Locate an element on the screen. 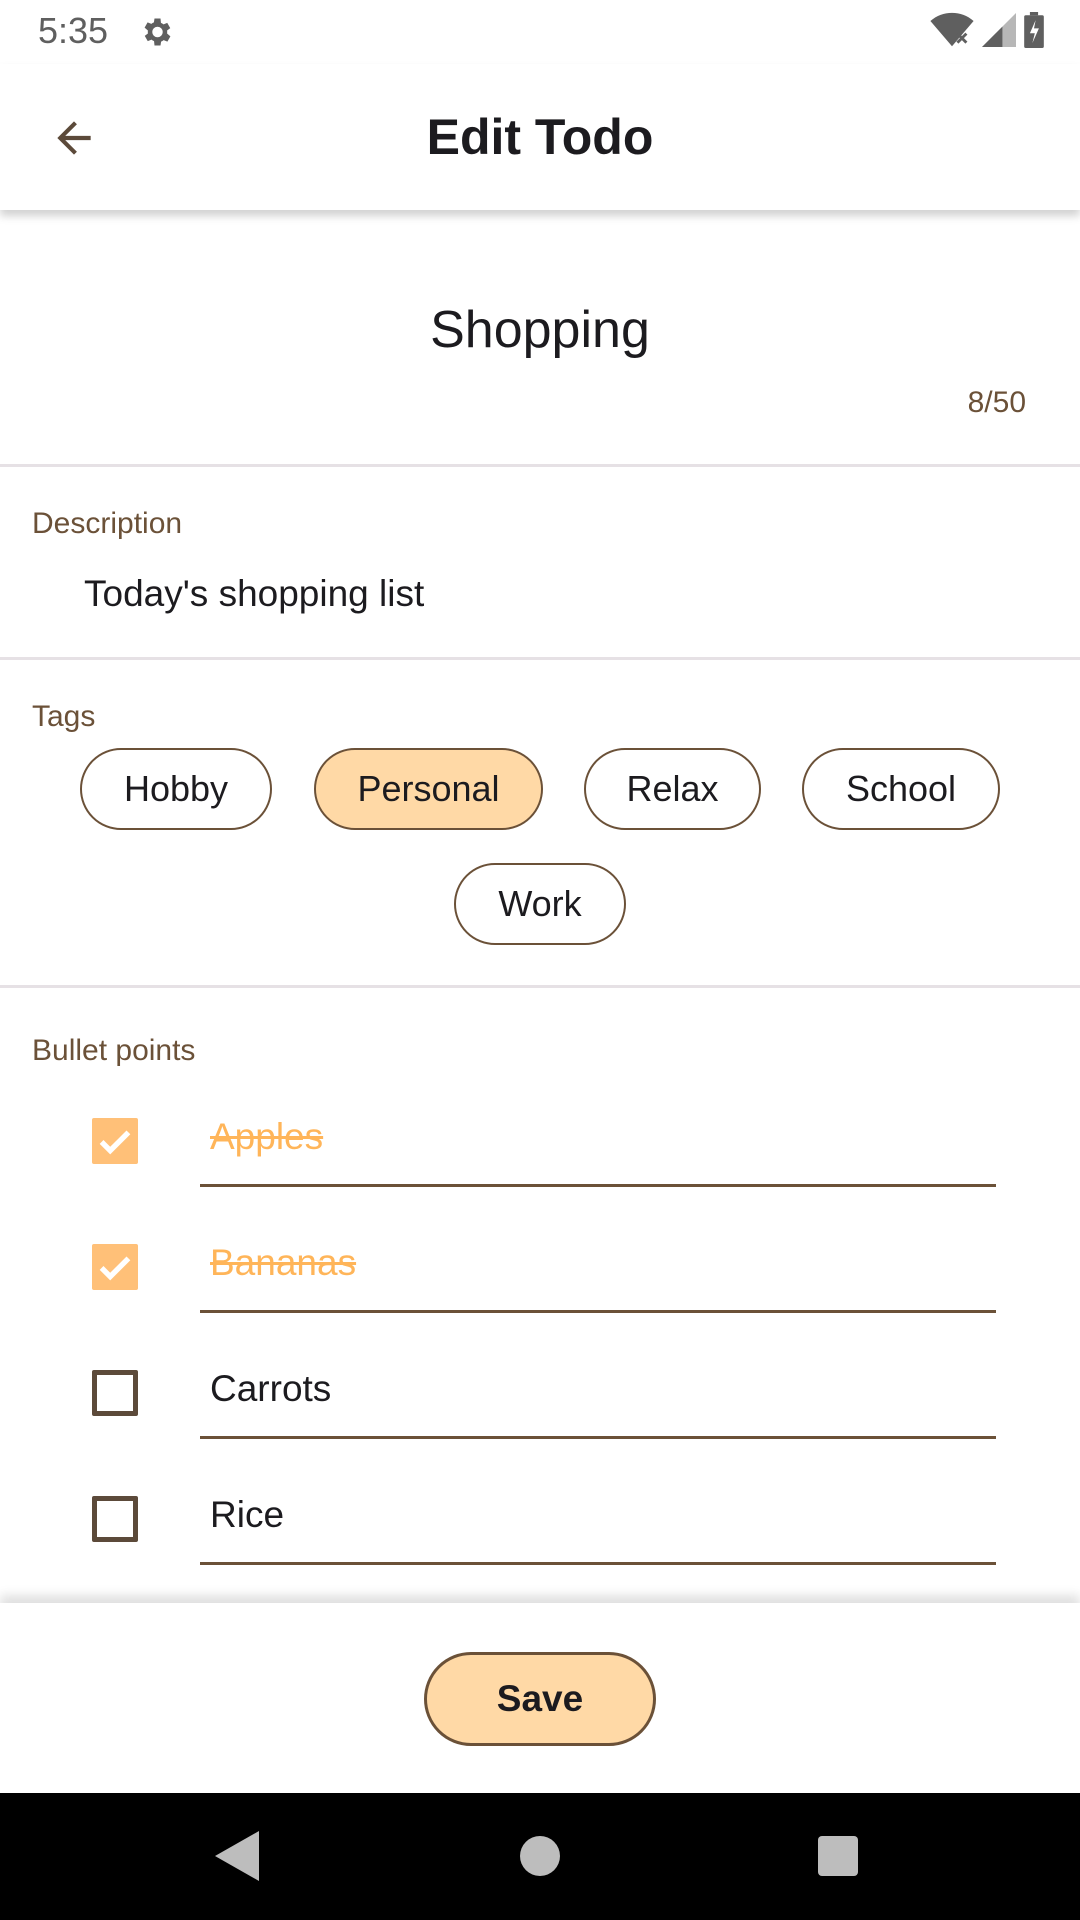 This screenshot has width=1080, height=1920. title-input: Shopping is located at coordinates (540, 330).